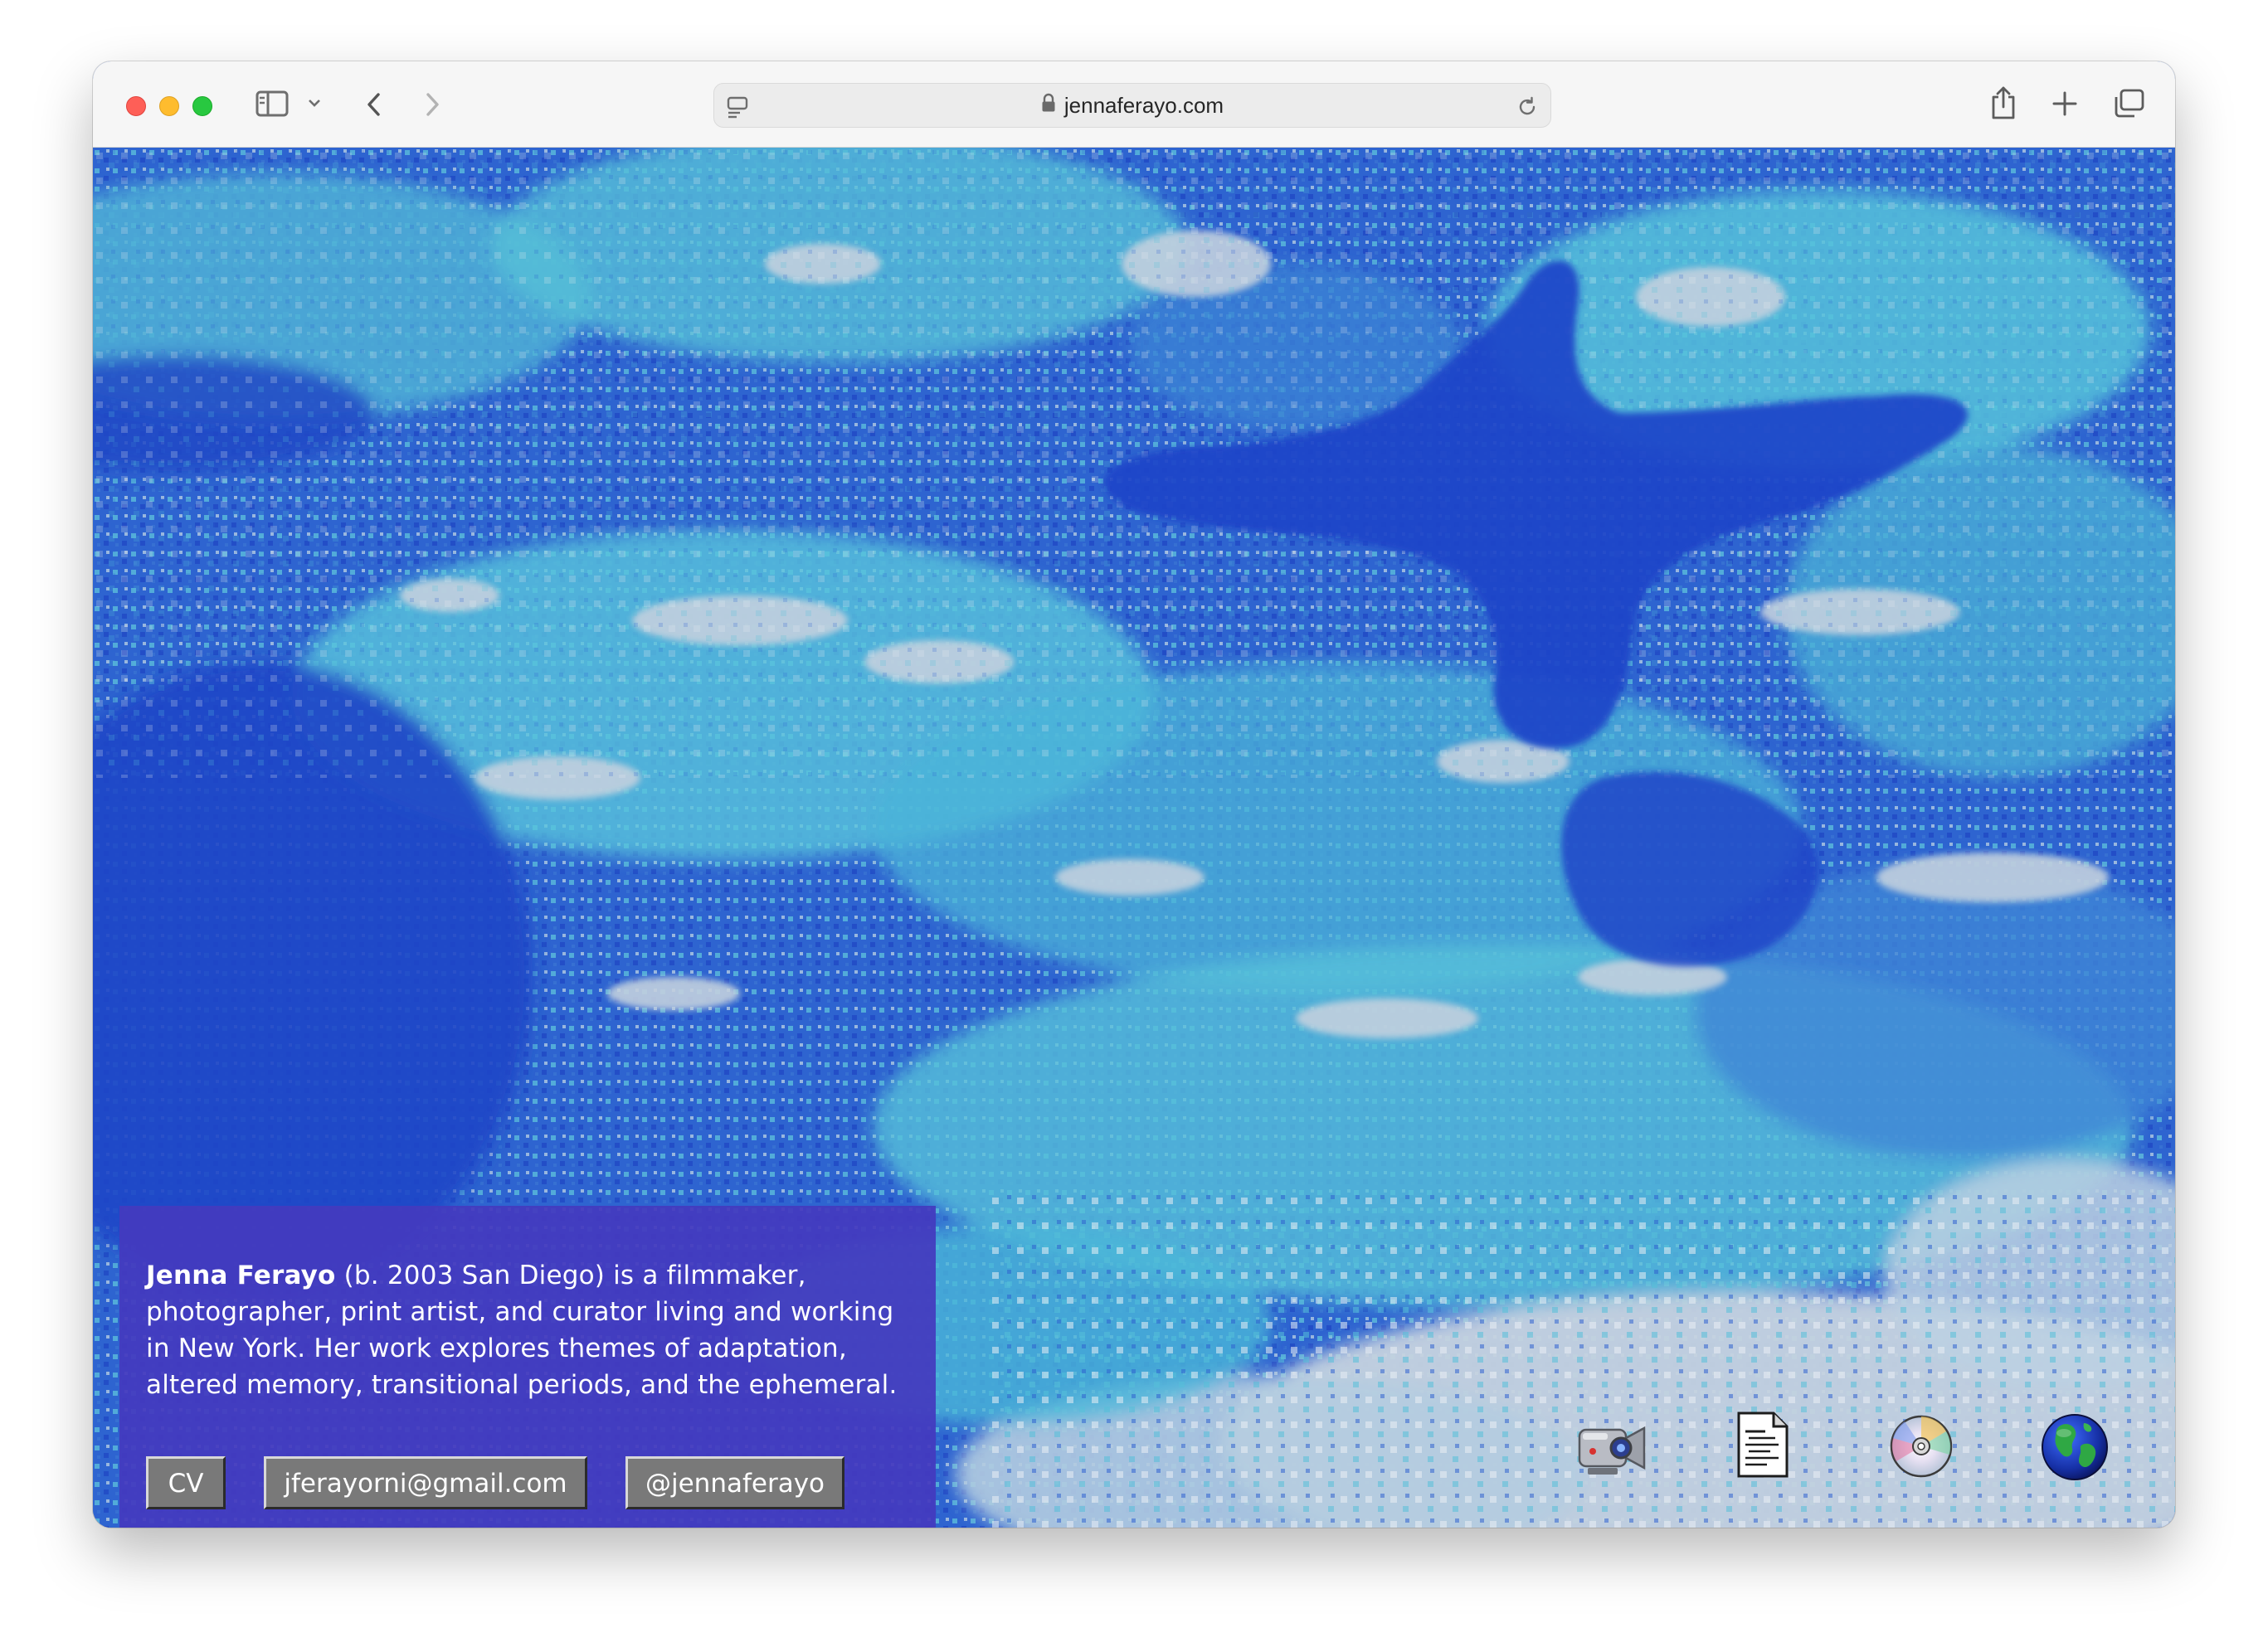 This screenshot has height=1652, width=2268. I want to click on share-icon, so click(2003, 102).